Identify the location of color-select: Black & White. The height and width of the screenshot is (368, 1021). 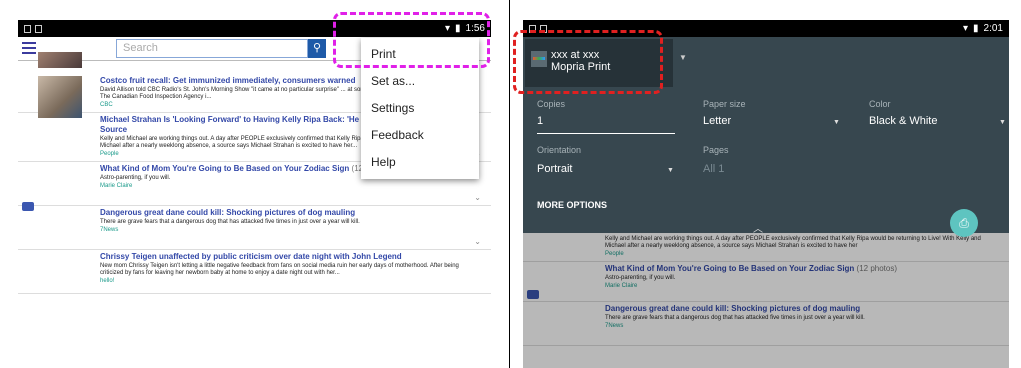
(903, 121).